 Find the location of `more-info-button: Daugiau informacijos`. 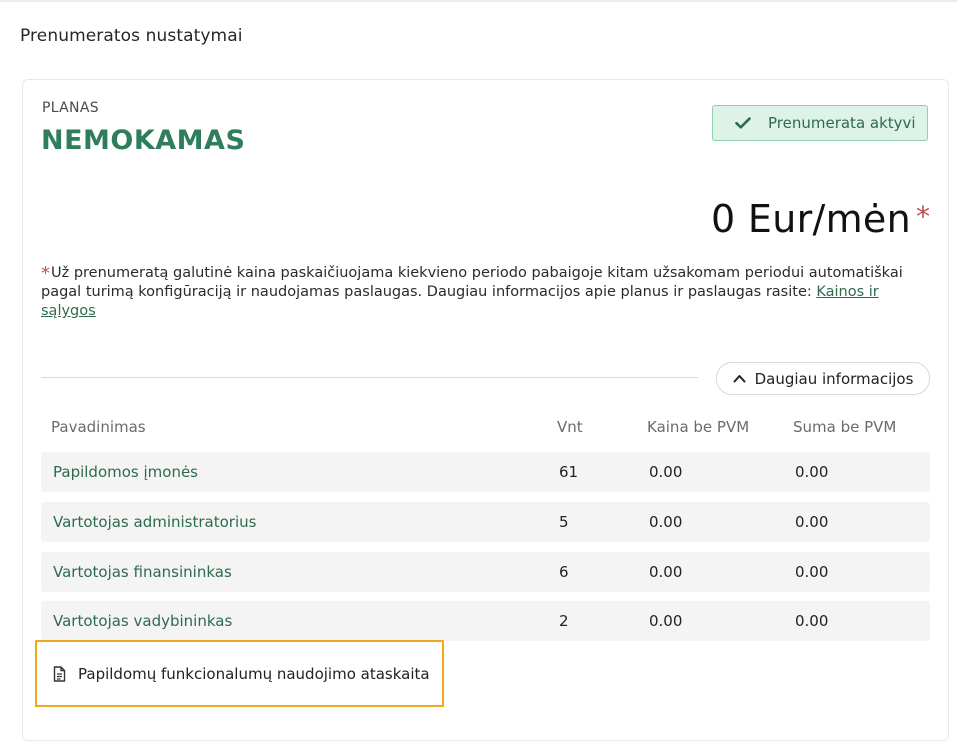

more-info-button: Daugiau informacijos is located at coordinates (823, 378).